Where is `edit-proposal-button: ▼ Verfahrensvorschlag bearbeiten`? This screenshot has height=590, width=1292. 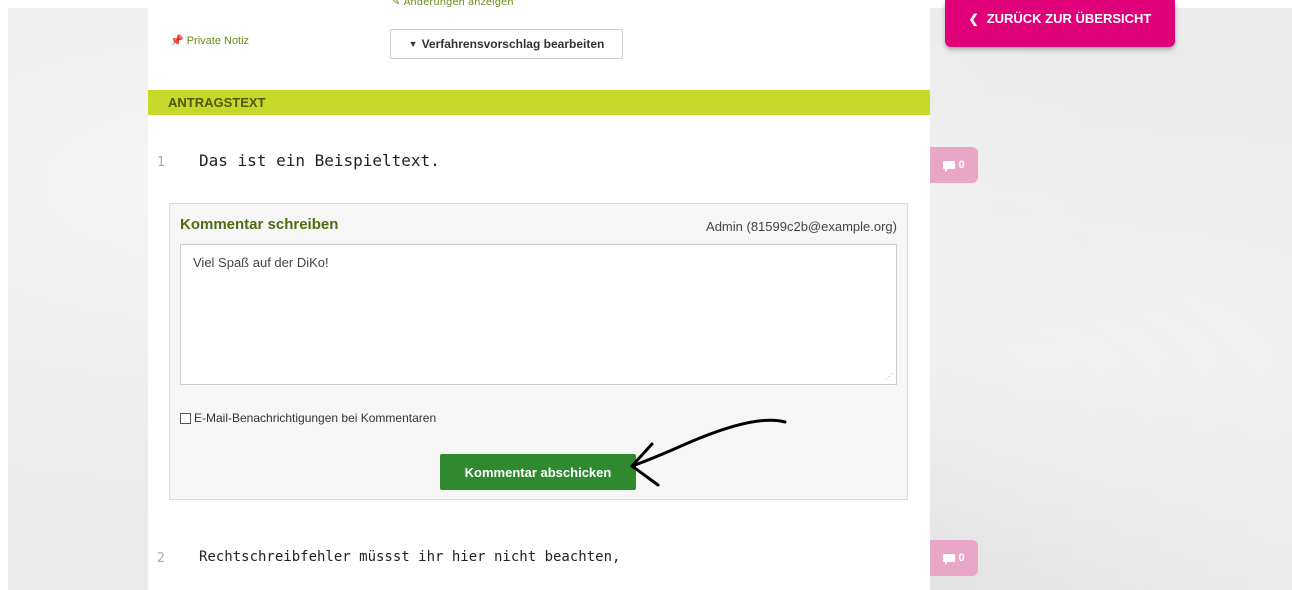 edit-proposal-button: ▼ Verfahrensvorschlag bearbeiten is located at coordinates (506, 44).